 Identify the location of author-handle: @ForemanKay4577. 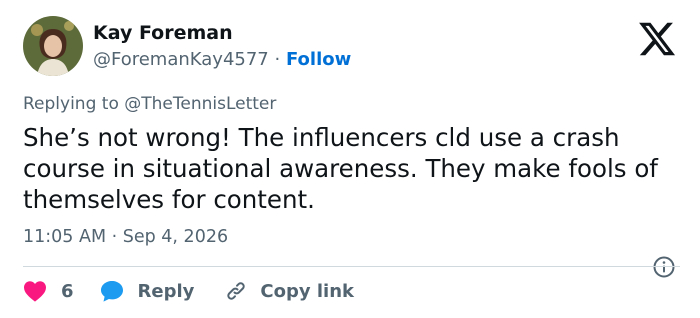
(181, 59).